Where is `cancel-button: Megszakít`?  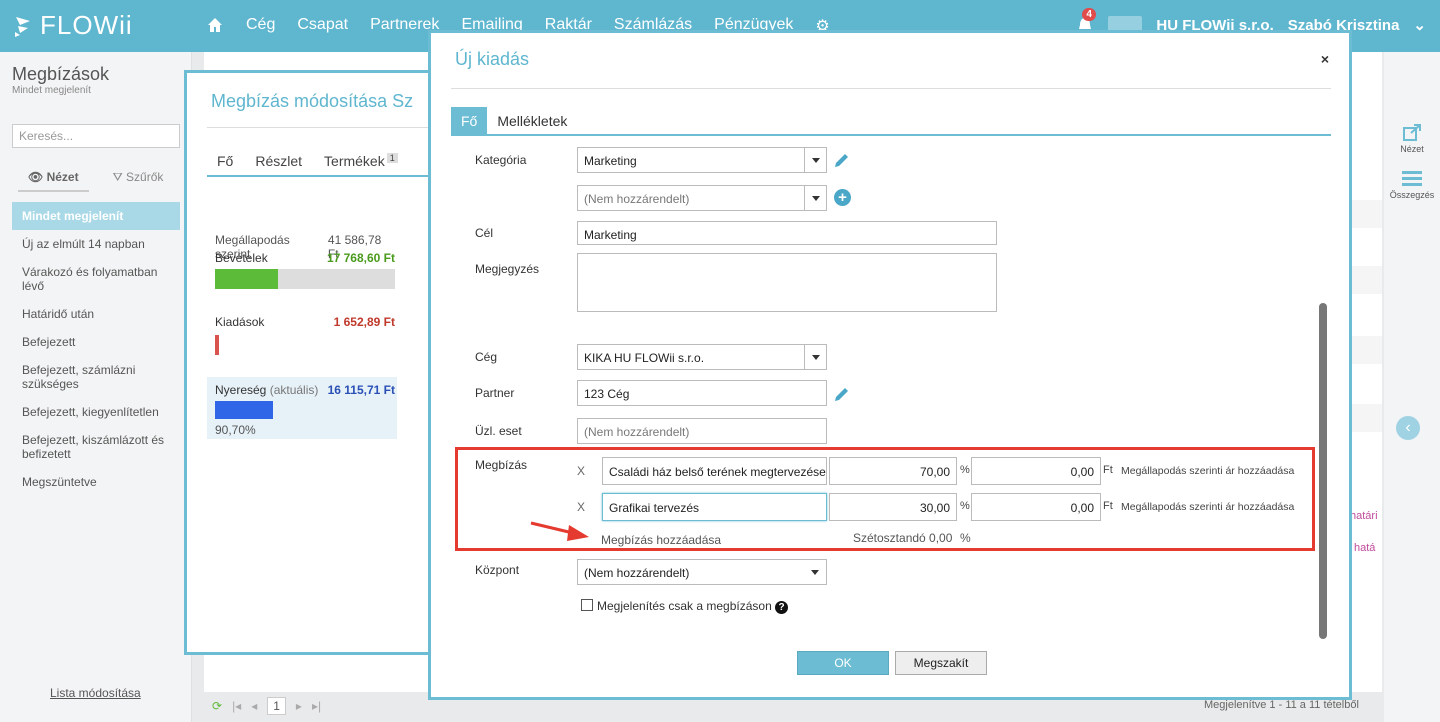
cancel-button: Megszakít is located at coordinates (941, 663).